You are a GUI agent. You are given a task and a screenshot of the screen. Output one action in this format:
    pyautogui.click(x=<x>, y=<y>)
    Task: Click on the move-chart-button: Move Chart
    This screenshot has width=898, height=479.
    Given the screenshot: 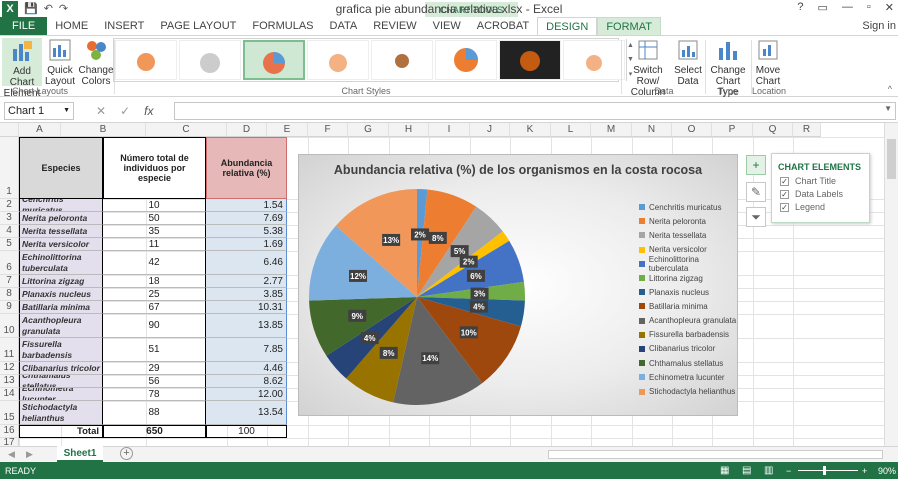 What is the action you would take?
    pyautogui.click(x=768, y=62)
    